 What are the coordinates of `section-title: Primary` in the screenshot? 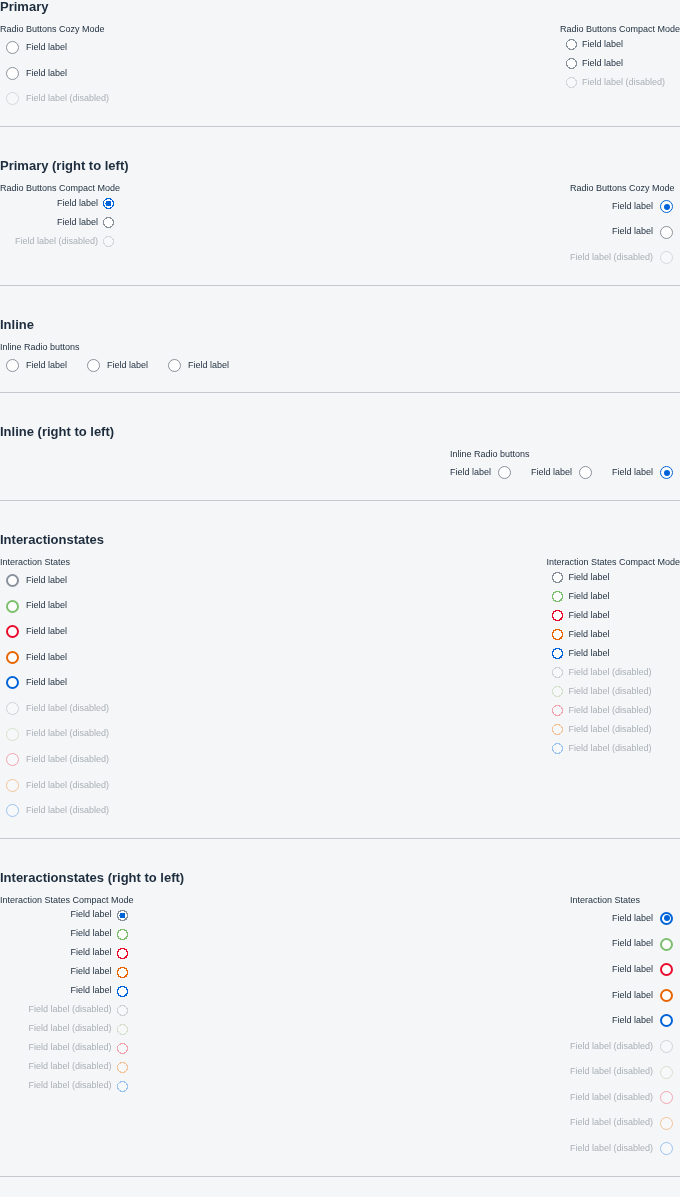 It's located at (25, 7).